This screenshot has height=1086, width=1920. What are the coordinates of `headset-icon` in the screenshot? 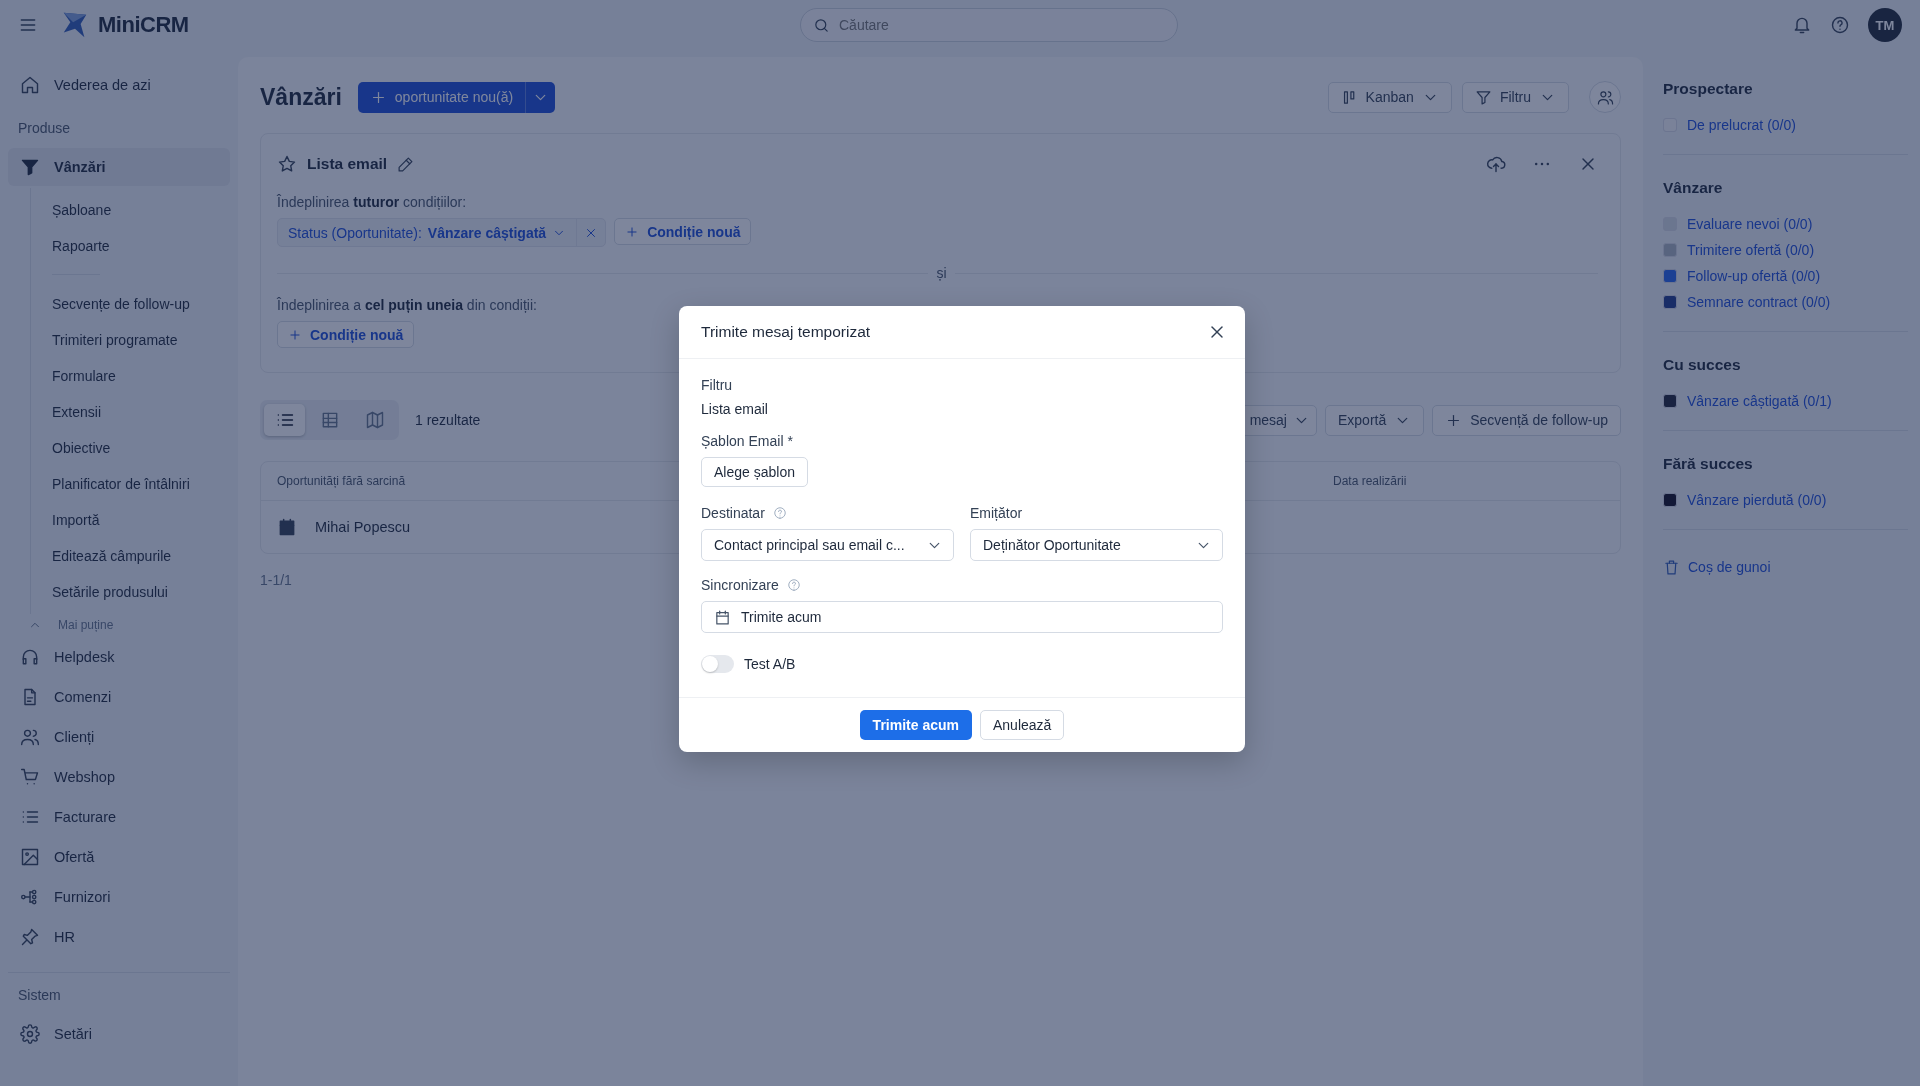 It's located at (30, 657).